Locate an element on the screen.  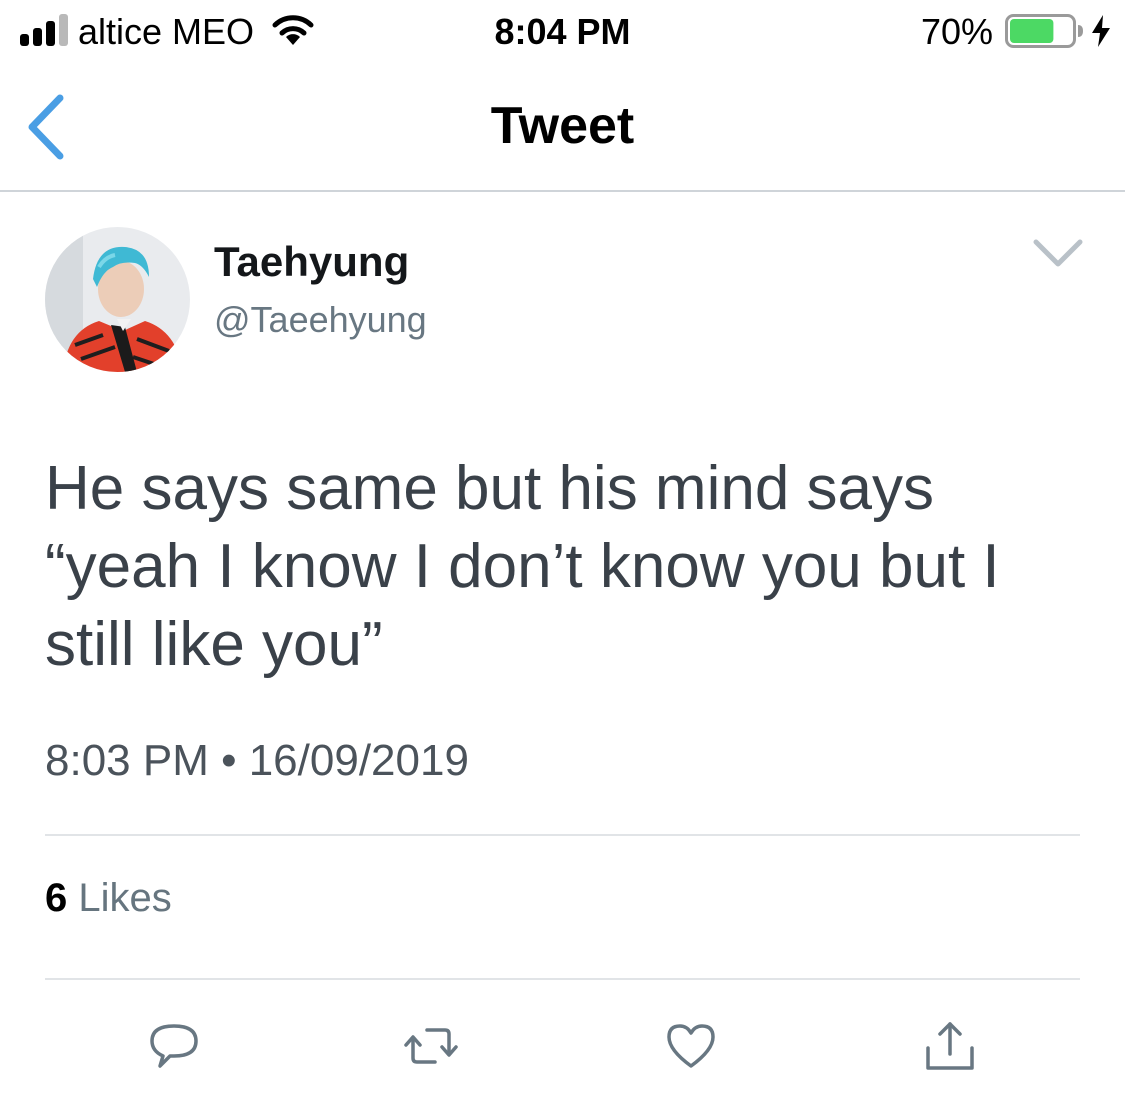
share-icon is located at coordinates (950, 1046).